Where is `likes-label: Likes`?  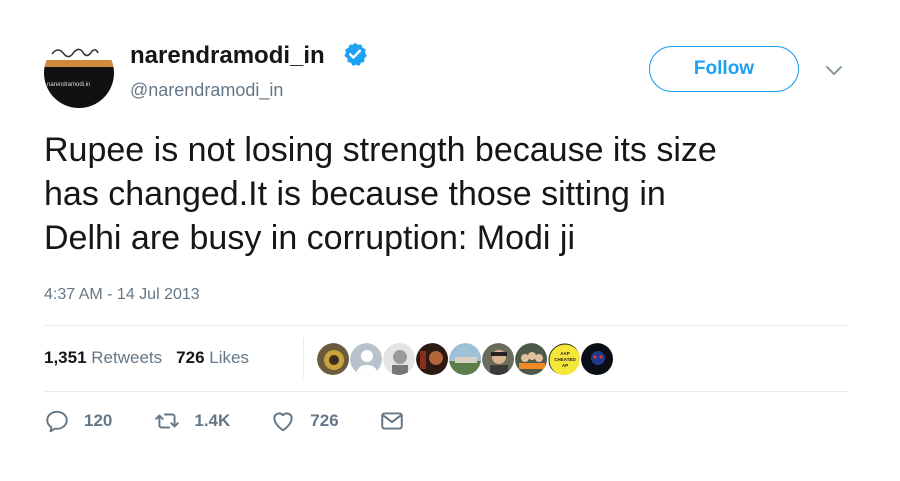
likes-label: Likes is located at coordinates (229, 357).